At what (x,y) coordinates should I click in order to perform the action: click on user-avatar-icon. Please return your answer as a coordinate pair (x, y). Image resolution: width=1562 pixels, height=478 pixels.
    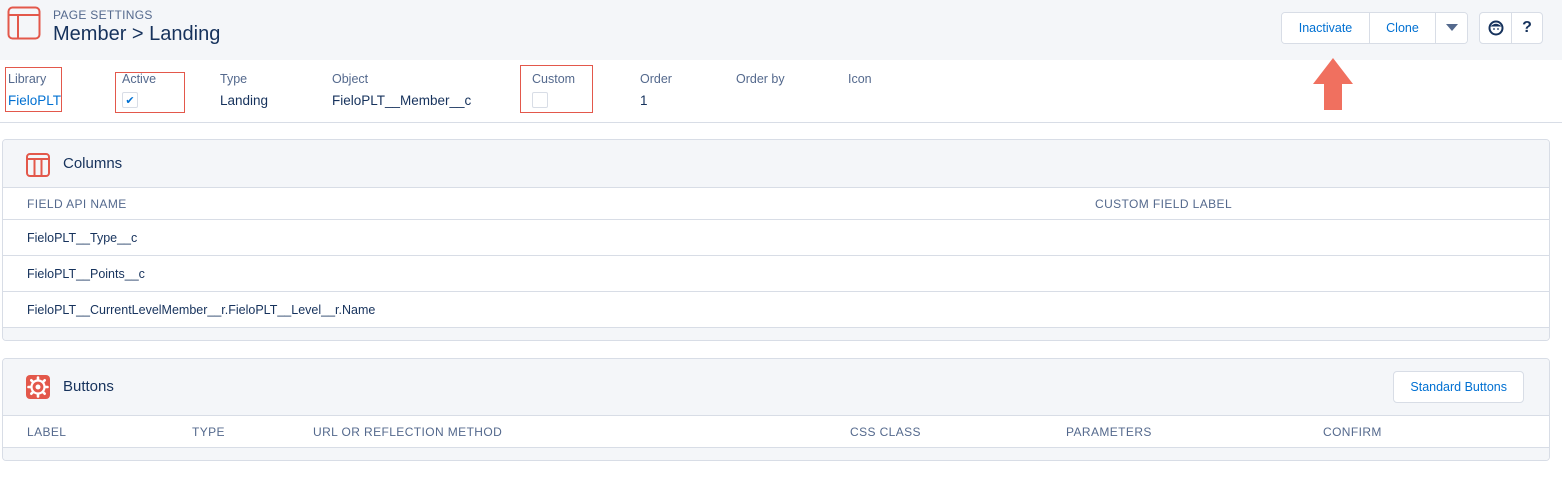
    Looking at the image, I should click on (1495, 28).